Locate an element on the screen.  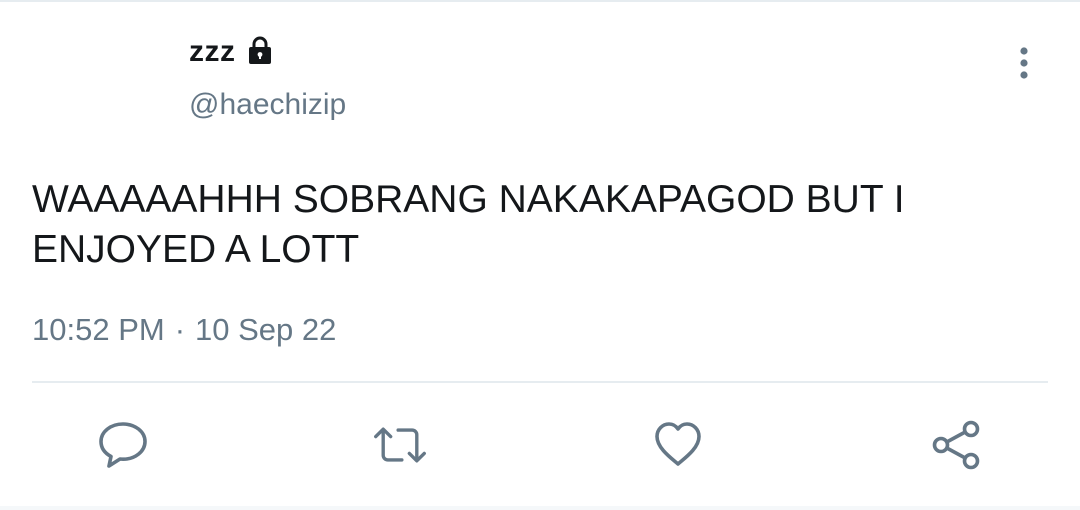
more-options-button is located at coordinates (1024, 63).